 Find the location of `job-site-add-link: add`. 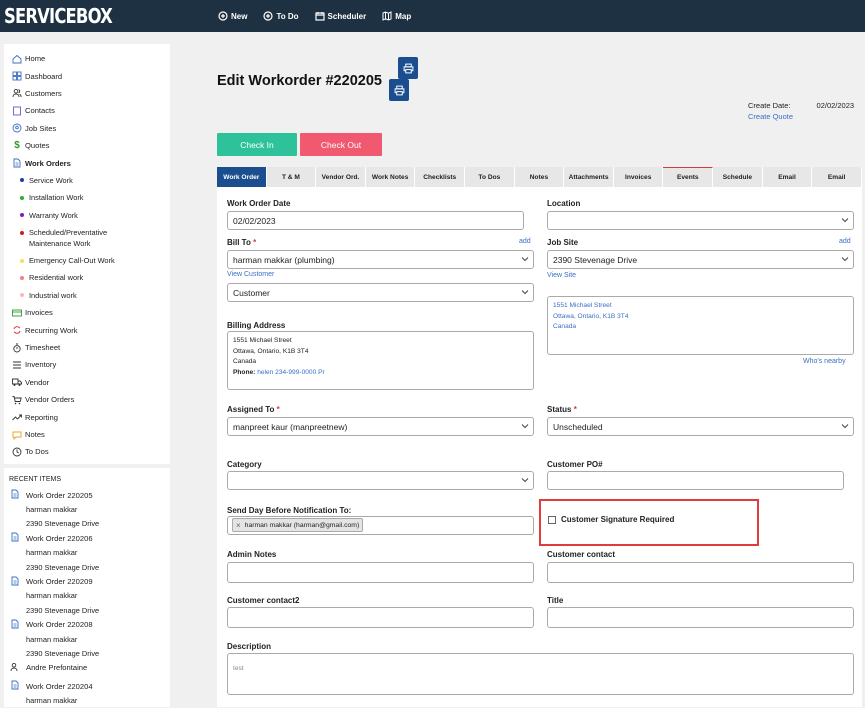

job-site-add-link: add is located at coordinates (845, 241).